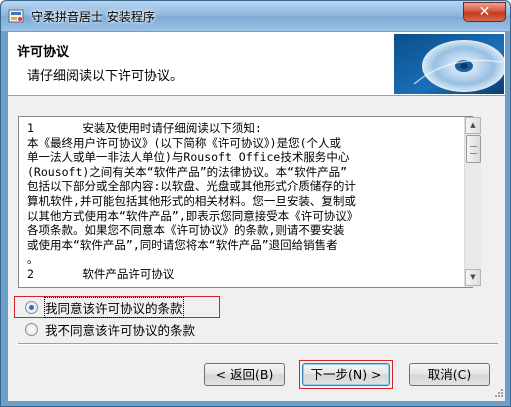  Describe the element at coordinates (258, 344) in the screenshot. I see `button-separator` at that location.